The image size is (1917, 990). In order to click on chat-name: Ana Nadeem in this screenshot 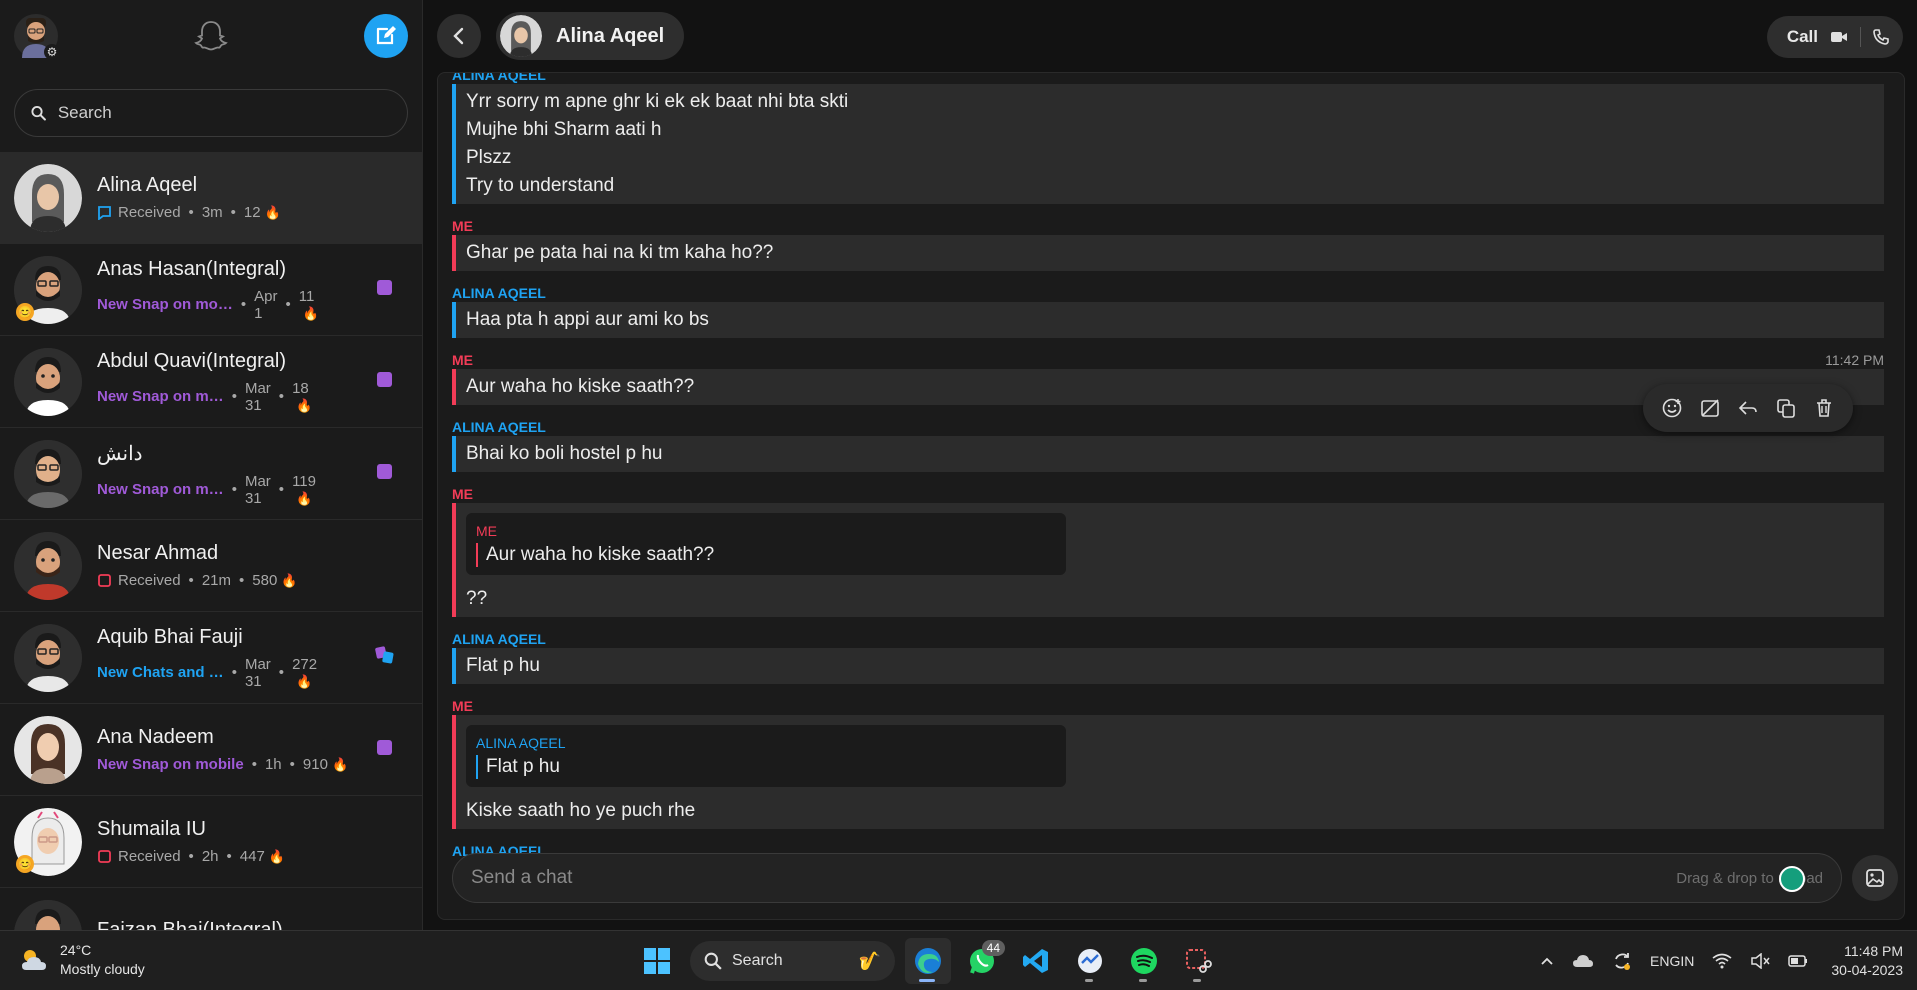, I will do `click(155, 737)`.